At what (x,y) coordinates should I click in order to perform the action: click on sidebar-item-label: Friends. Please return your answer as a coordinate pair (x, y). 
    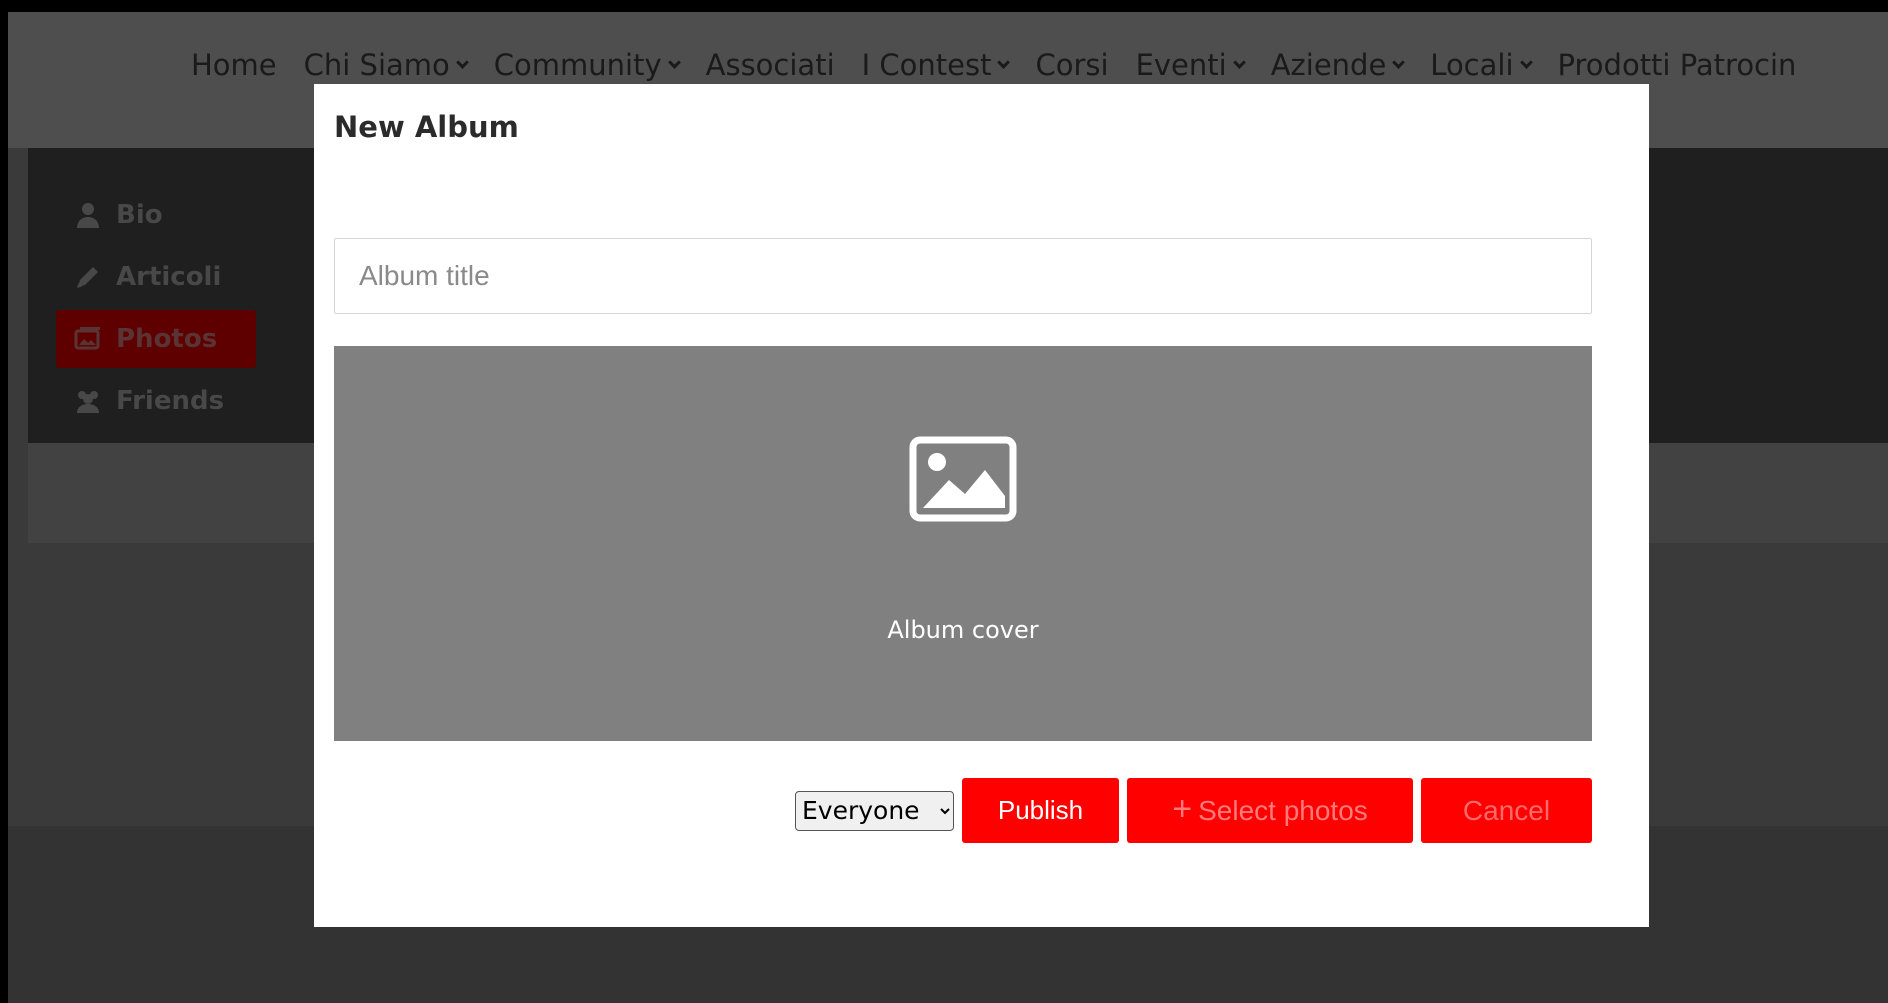
    Looking at the image, I should click on (170, 401).